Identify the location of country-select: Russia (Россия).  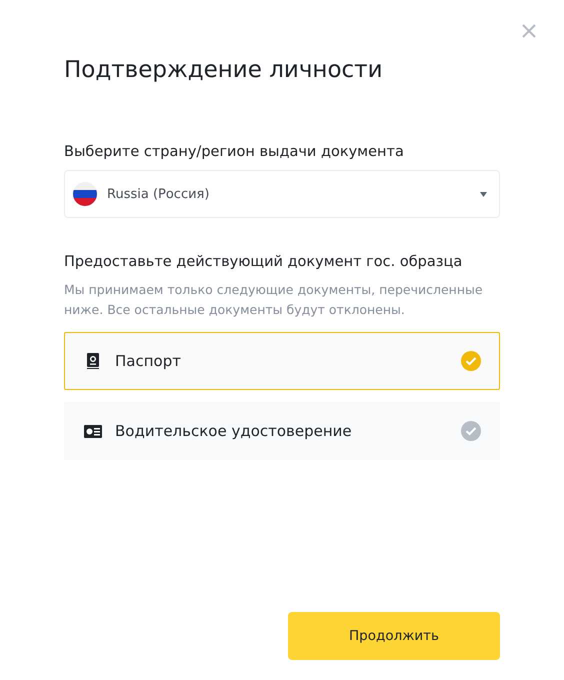
(282, 194).